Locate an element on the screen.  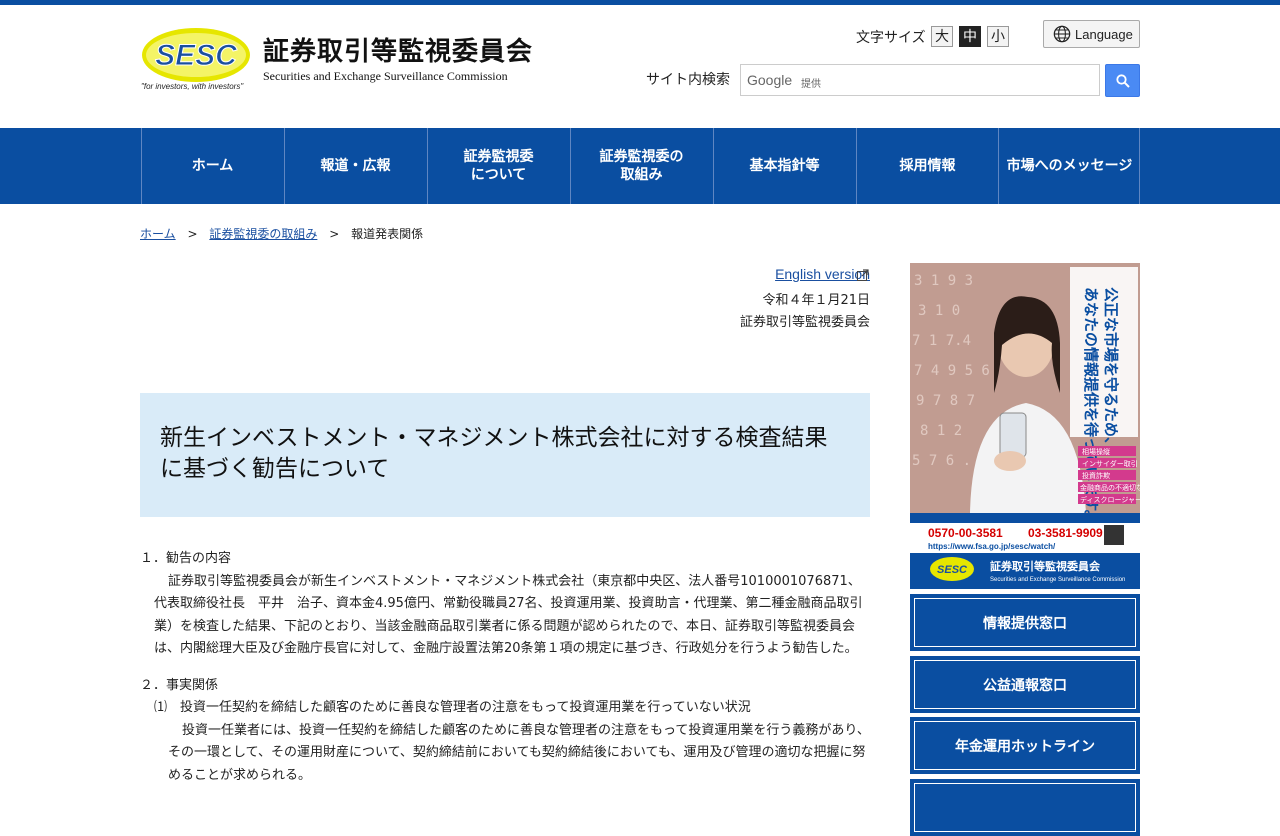
ad-tag: 金融商品の不適切な勧誘 is located at coordinates (1110, 487).